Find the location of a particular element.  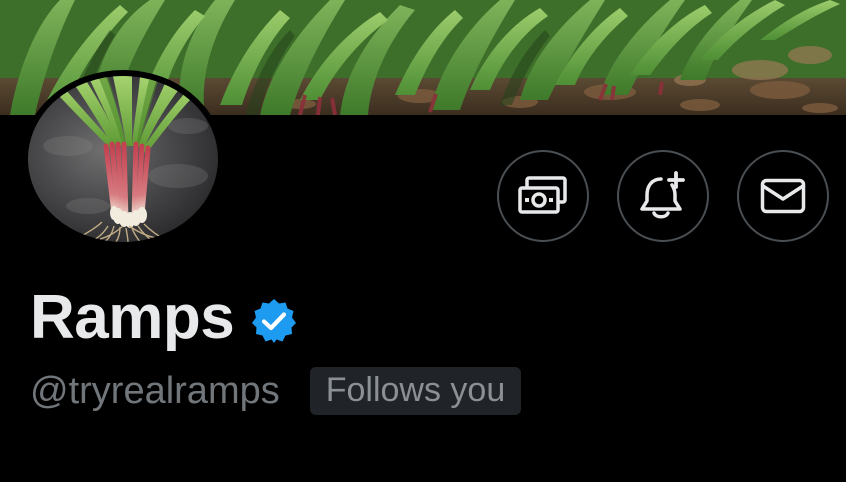

tip-button is located at coordinates (543, 196).